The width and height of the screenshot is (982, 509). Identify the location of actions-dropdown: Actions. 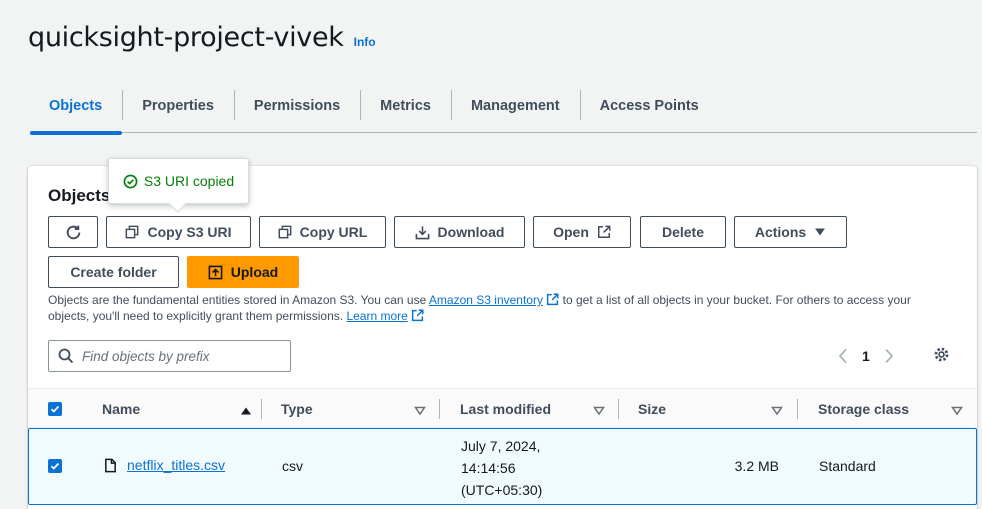
(790, 232).